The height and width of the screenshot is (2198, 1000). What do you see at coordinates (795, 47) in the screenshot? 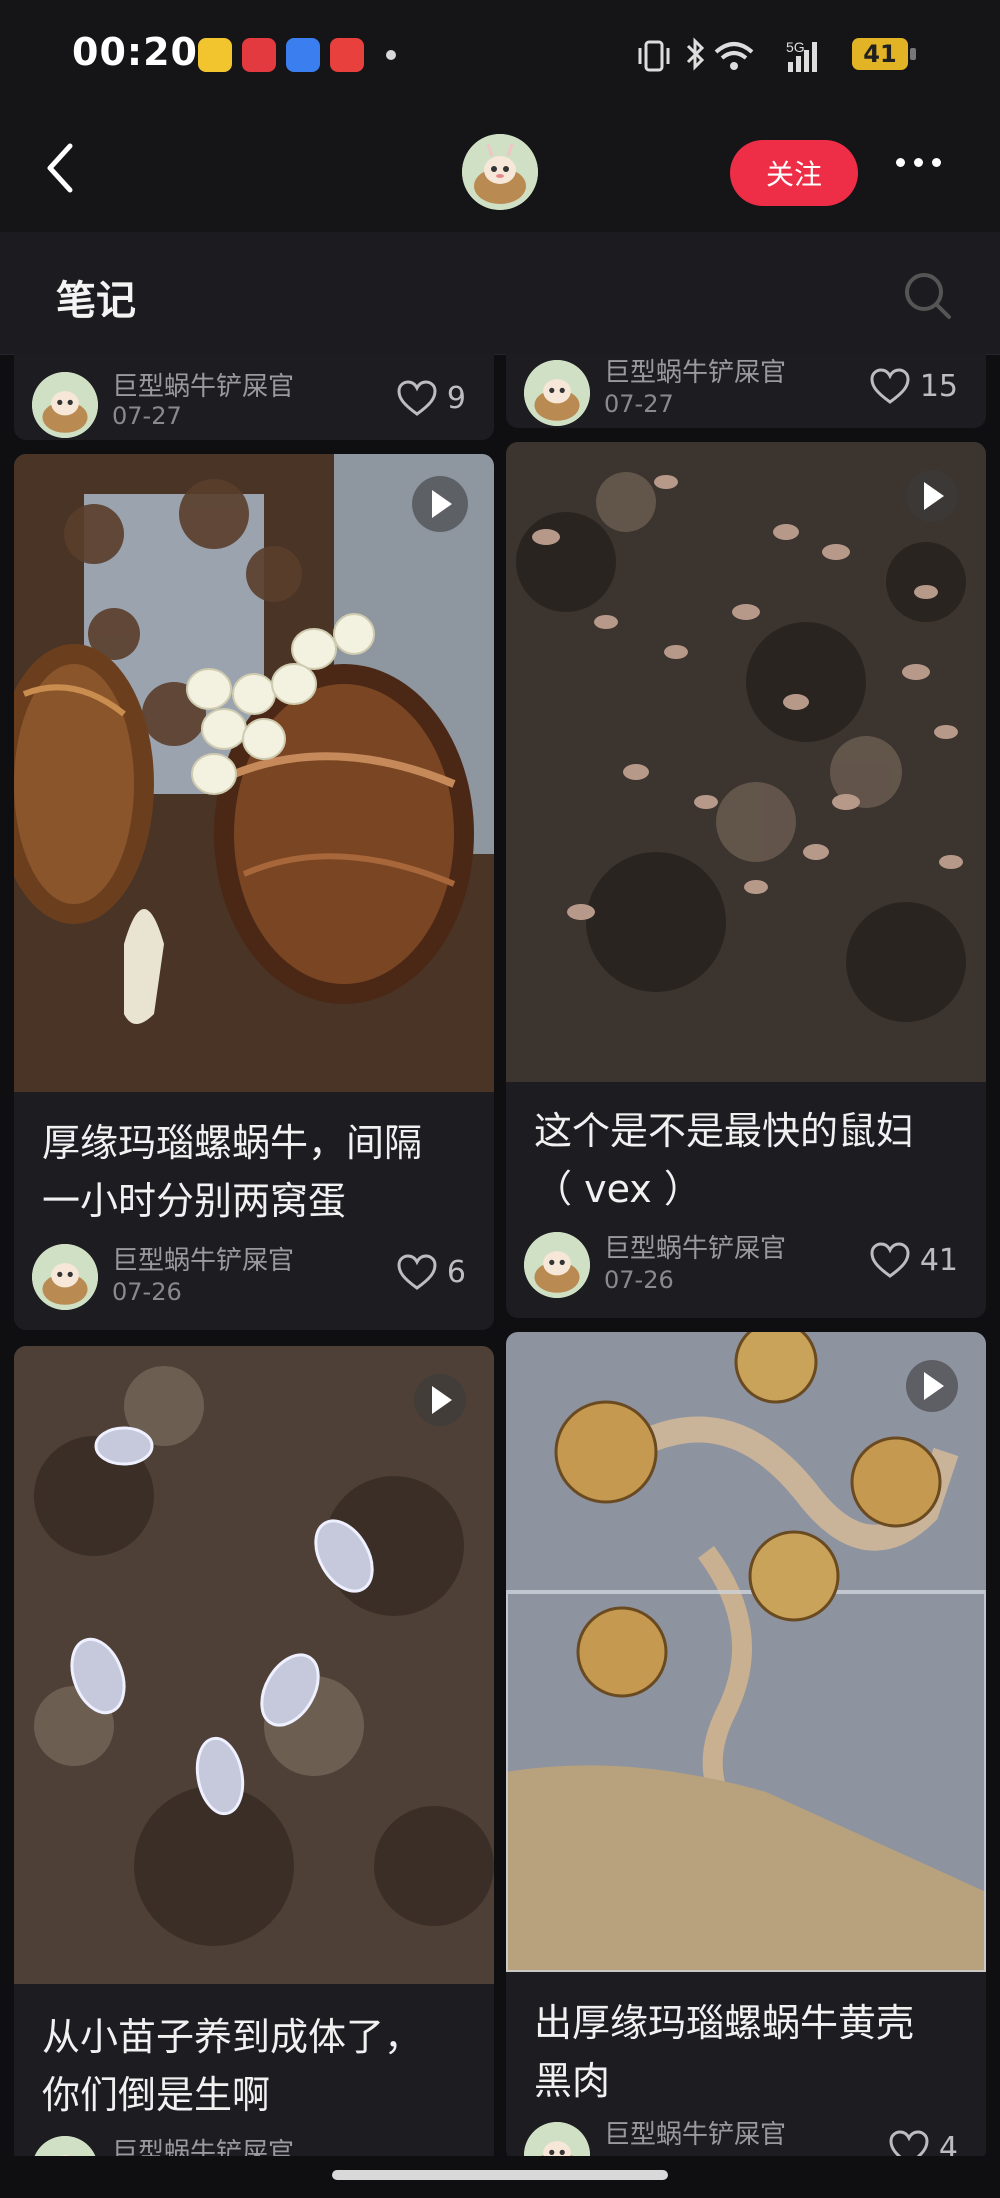
I see `network-type-label: 5G` at bounding box center [795, 47].